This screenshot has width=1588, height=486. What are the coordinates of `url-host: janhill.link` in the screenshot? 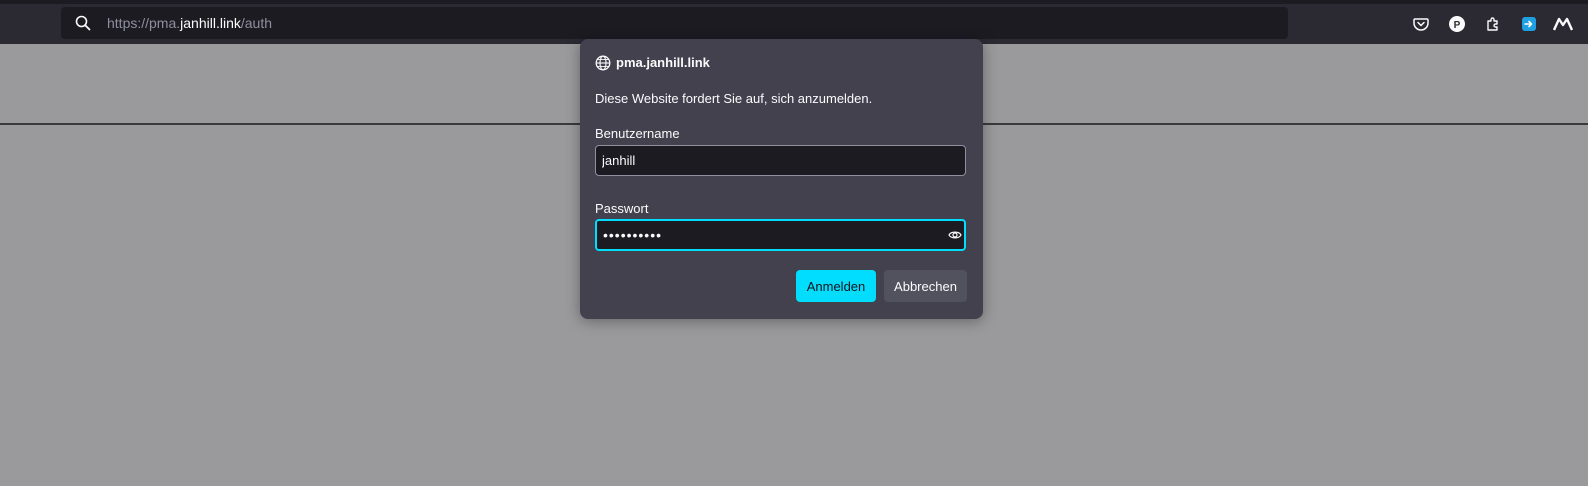 It's located at (210, 23).